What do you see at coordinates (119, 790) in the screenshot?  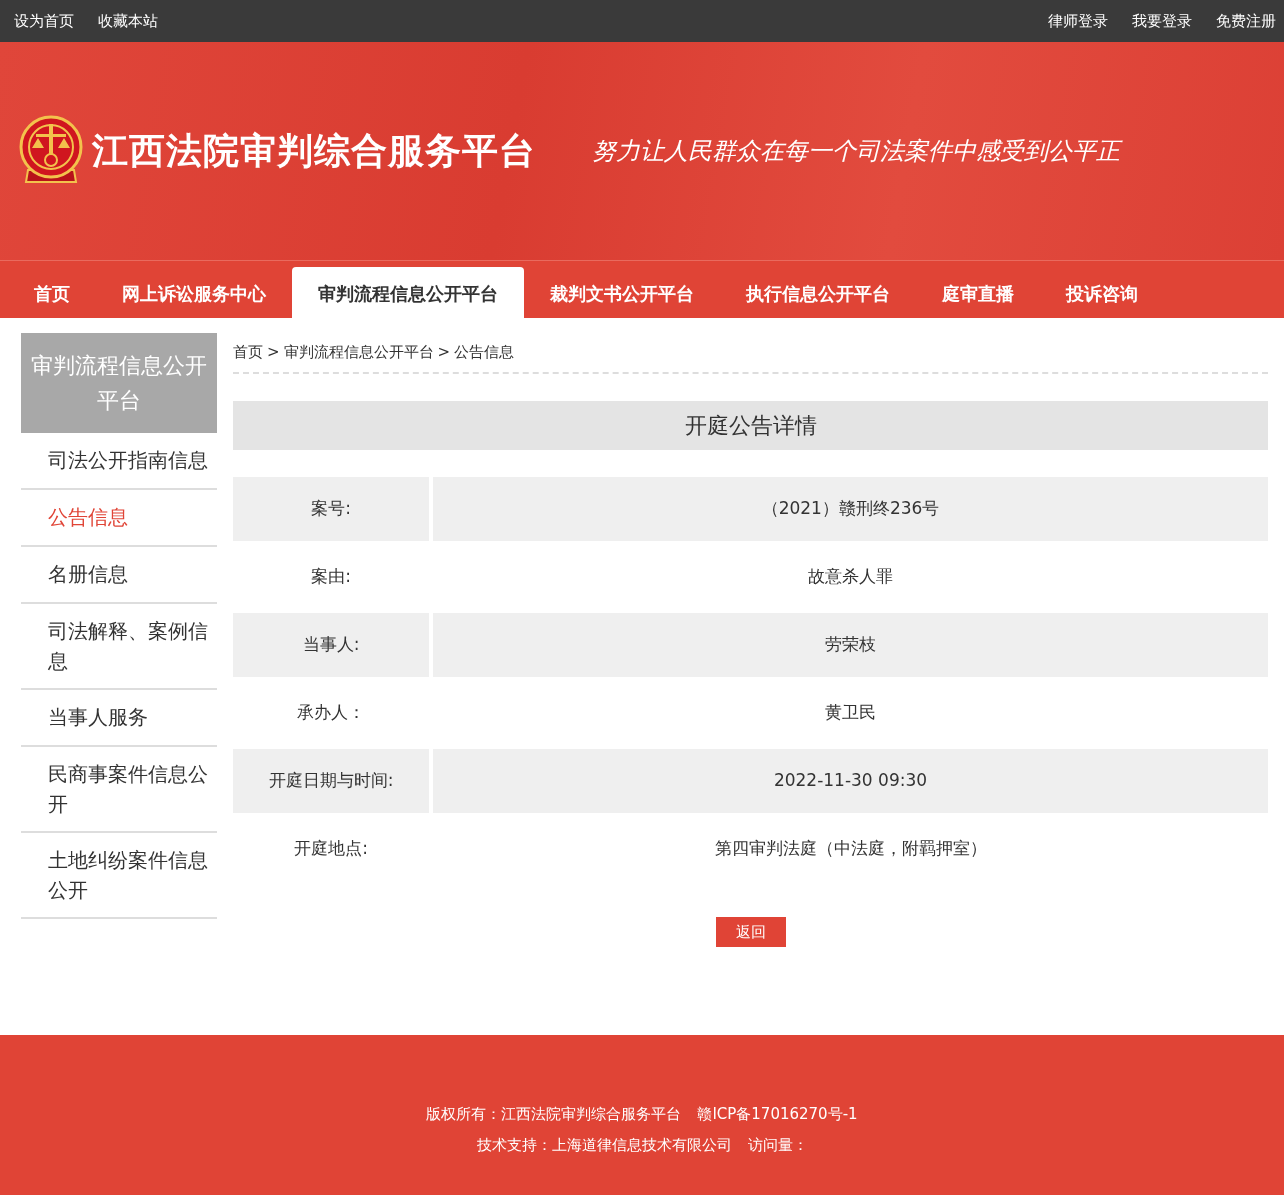 I see `sidebar-item: 民商事案件信息公开` at bounding box center [119, 790].